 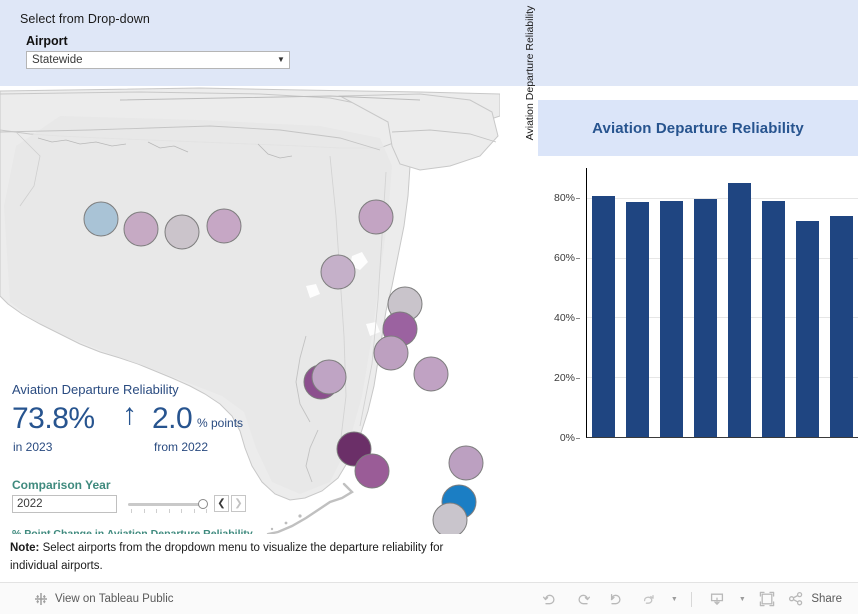 I want to click on share-icon, so click(x=796, y=598).